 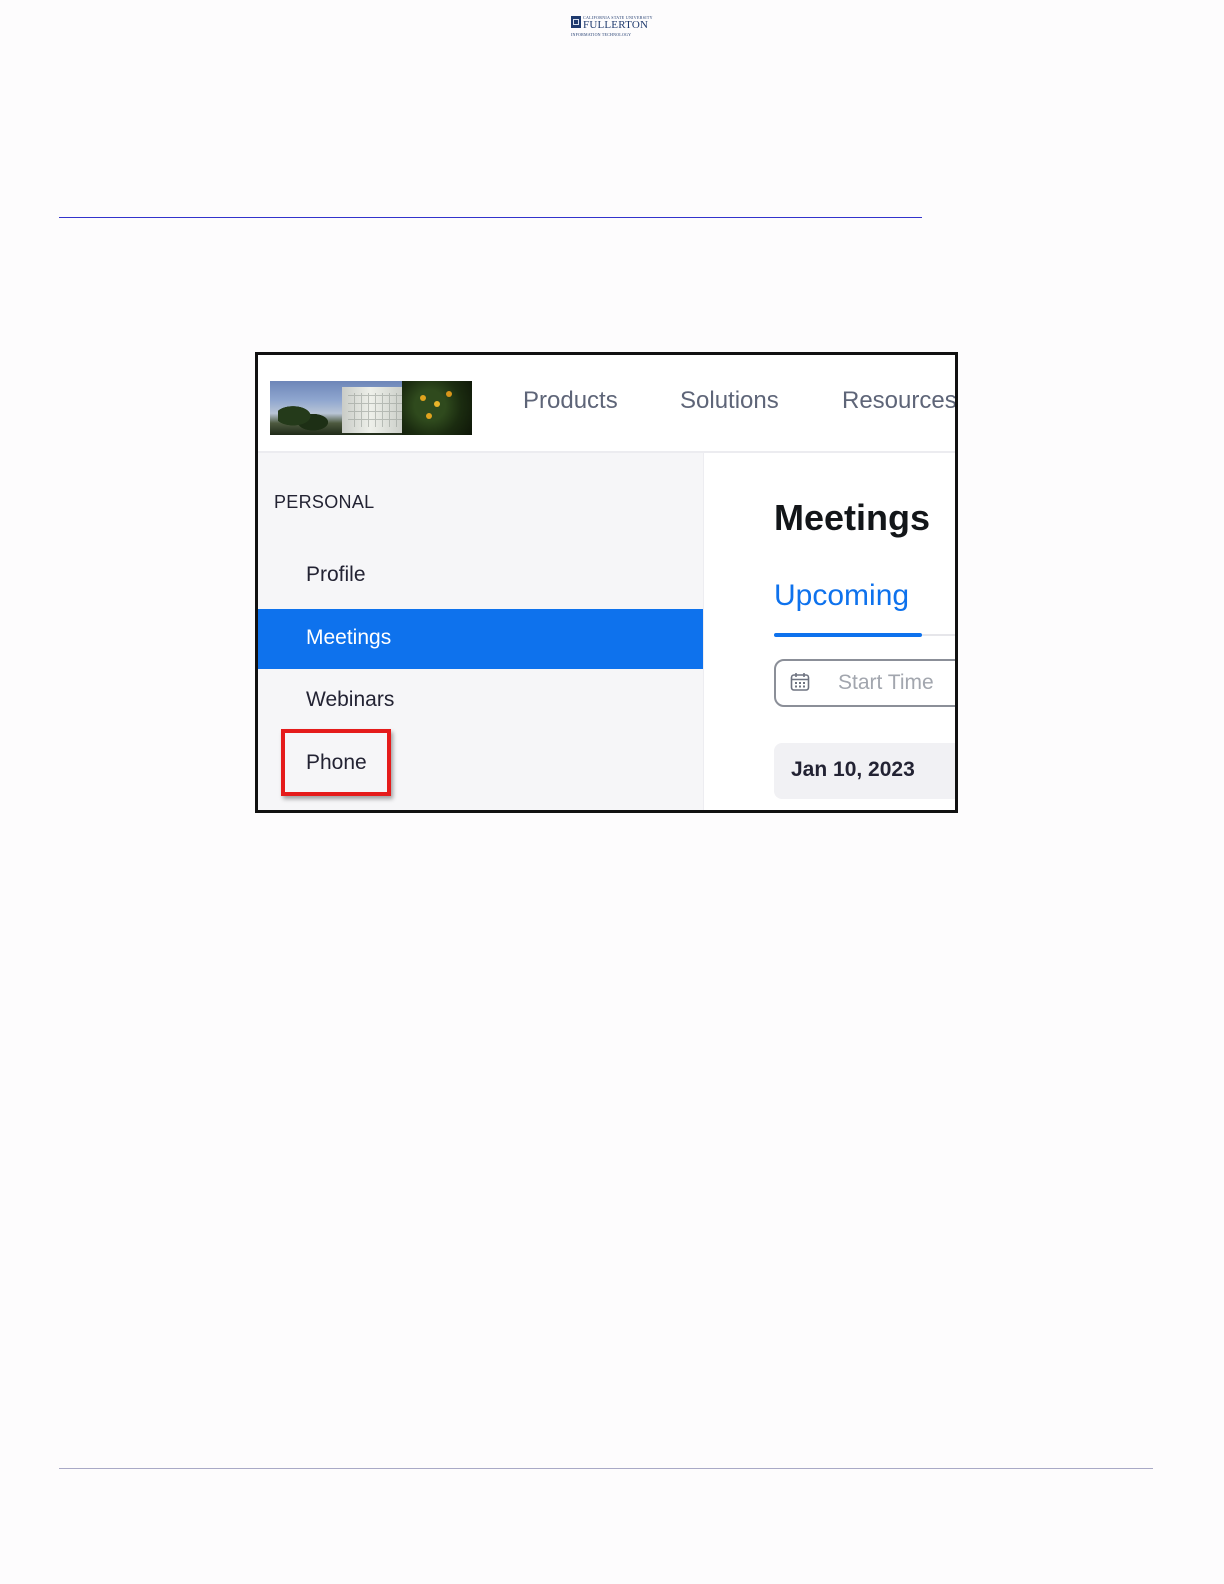 What do you see at coordinates (616, 25) in the screenshot?
I see `logo-line-2: FULLERTON` at bounding box center [616, 25].